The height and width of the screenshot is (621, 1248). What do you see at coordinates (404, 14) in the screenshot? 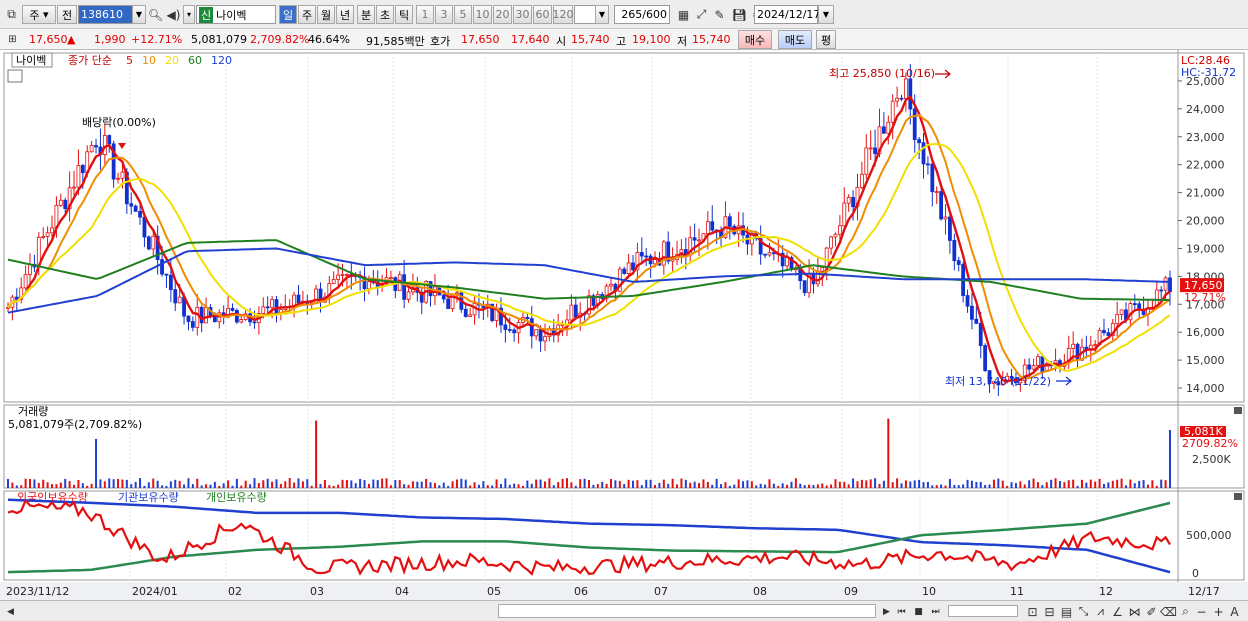
I see `period-tick-button: 틱` at bounding box center [404, 14].